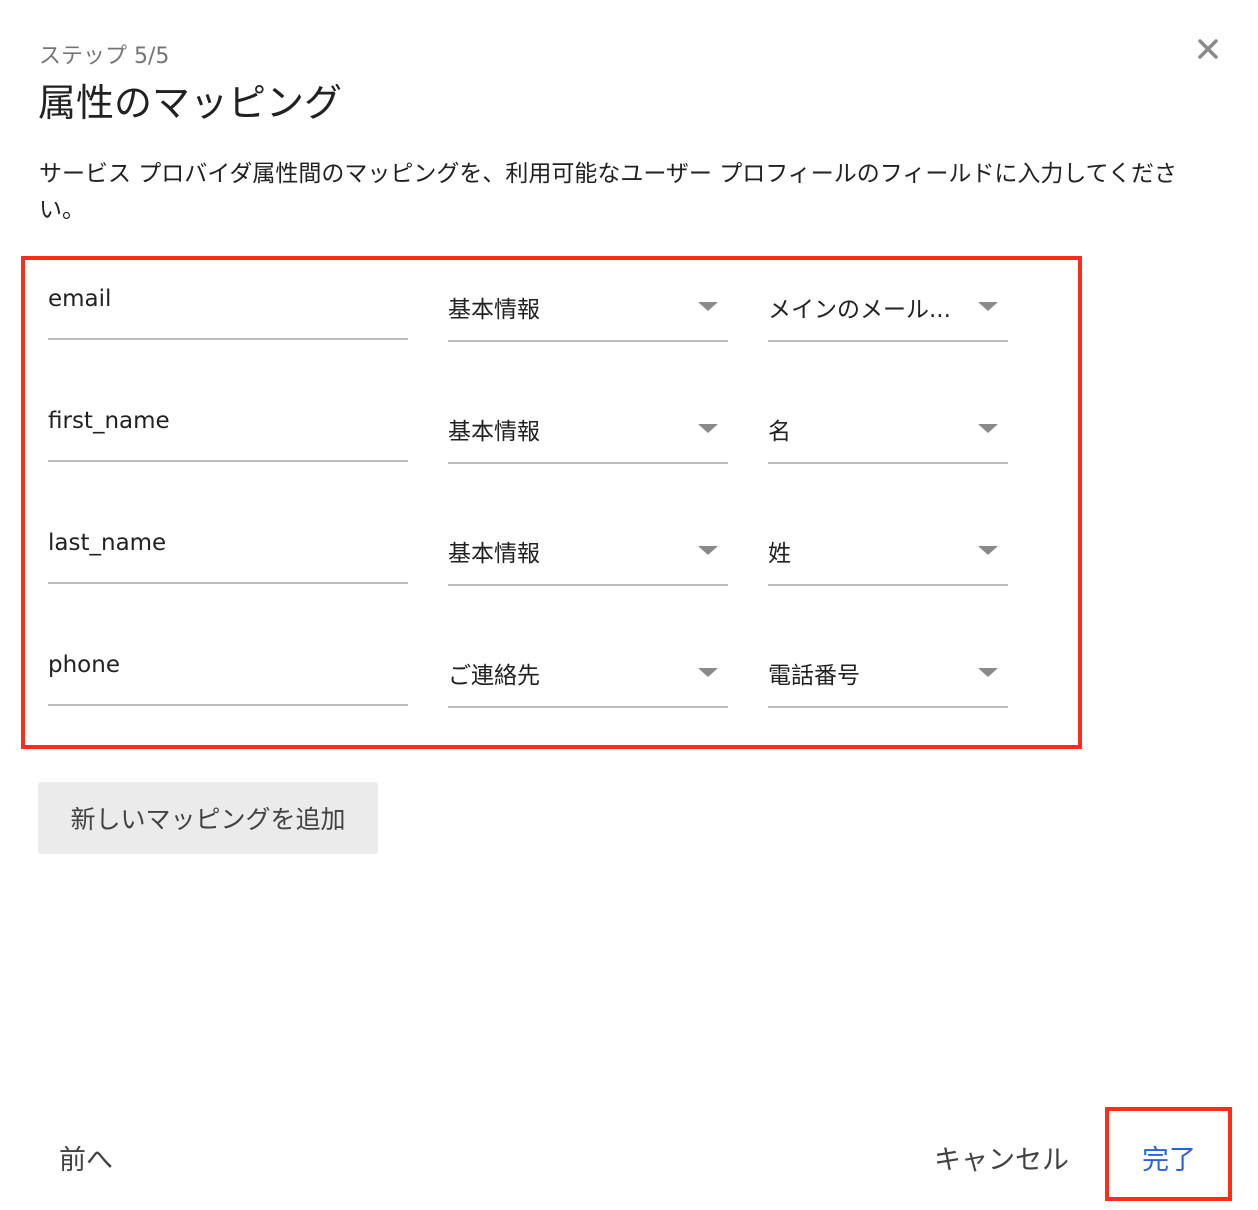 The image size is (1258, 1210). What do you see at coordinates (1001, 1157) in the screenshot?
I see `cancel-button: キャンセル` at bounding box center [1001, 1157].